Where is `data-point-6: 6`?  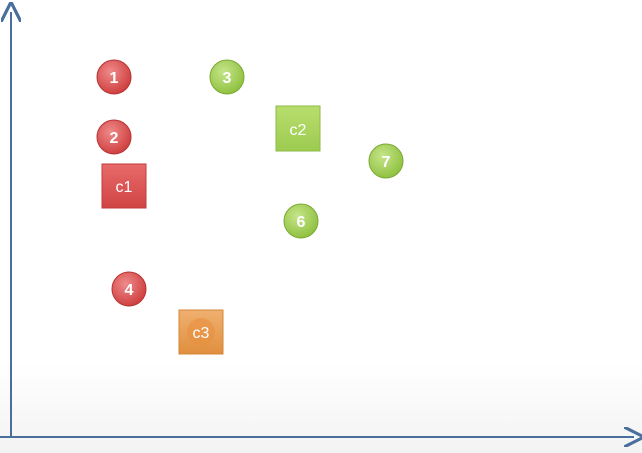 data-point-6: 6 is located at coordinates (301, 221).